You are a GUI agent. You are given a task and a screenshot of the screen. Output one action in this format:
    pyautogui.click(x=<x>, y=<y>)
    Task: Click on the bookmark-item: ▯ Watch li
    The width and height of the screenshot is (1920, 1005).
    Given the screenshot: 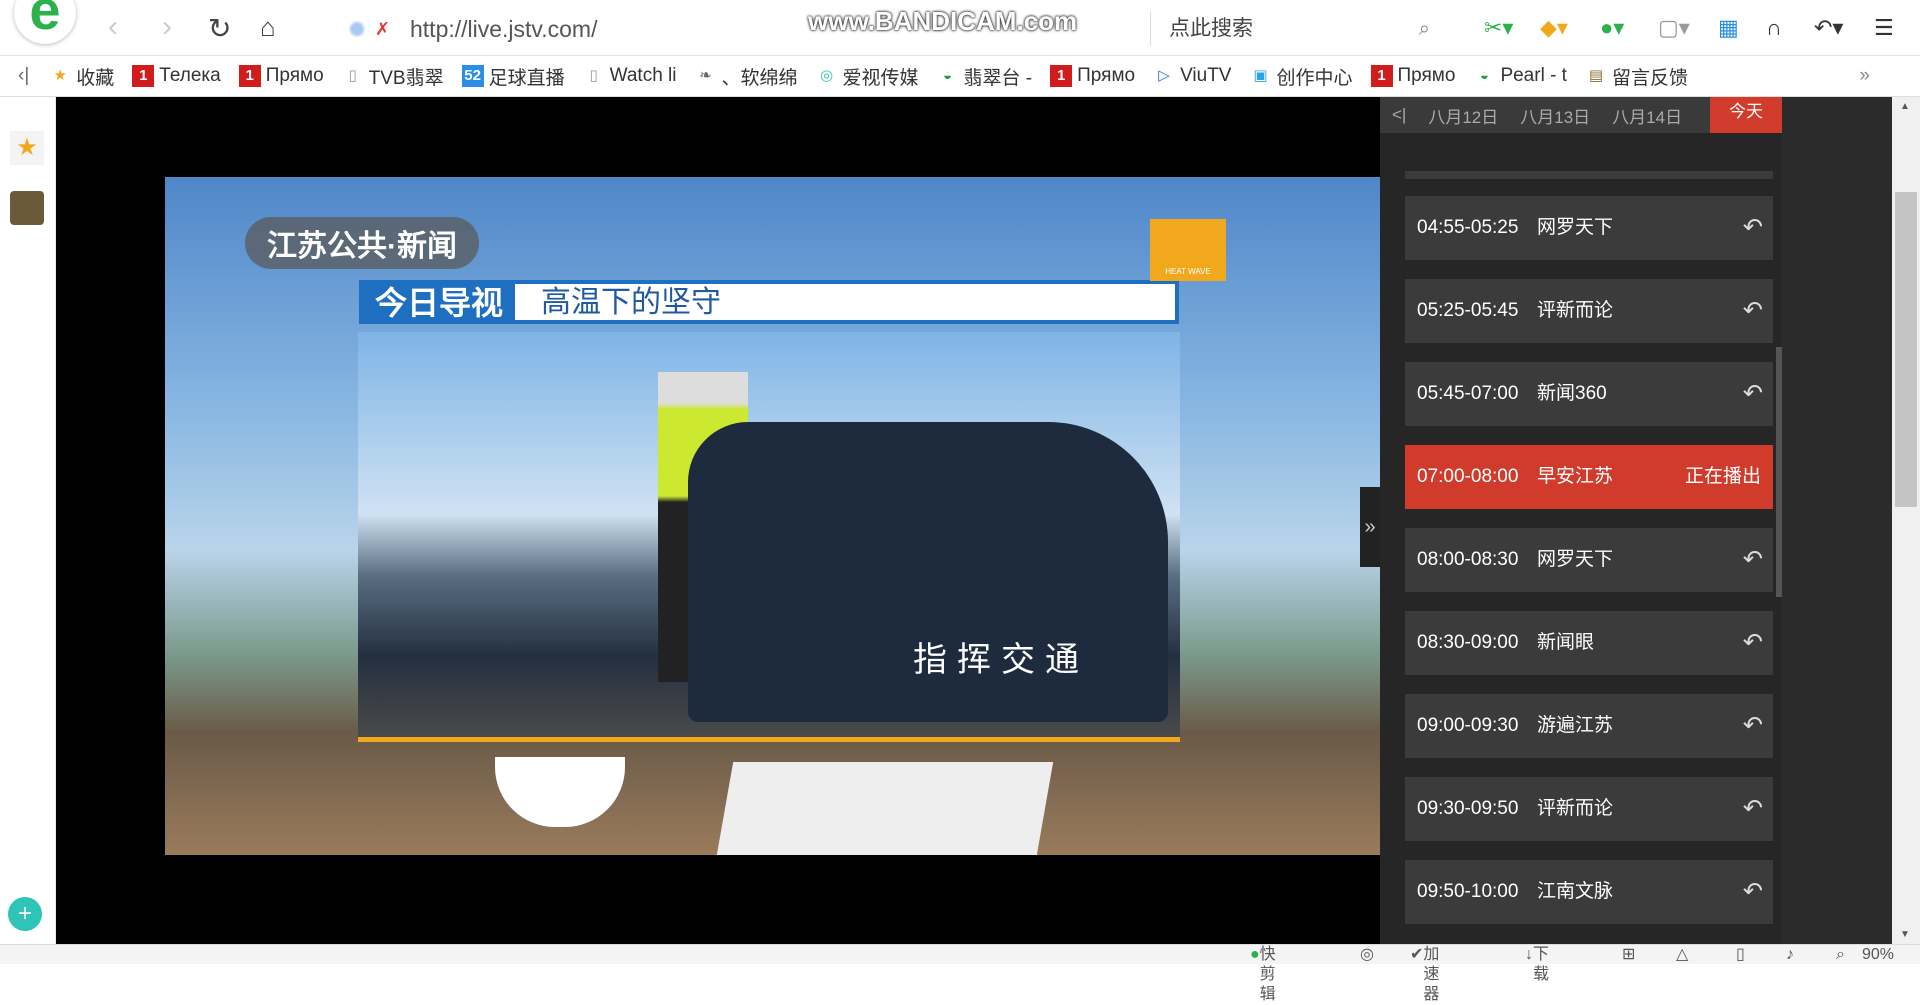 What is the action you would take?
    pyautogui.click(x=629, y=76)
    